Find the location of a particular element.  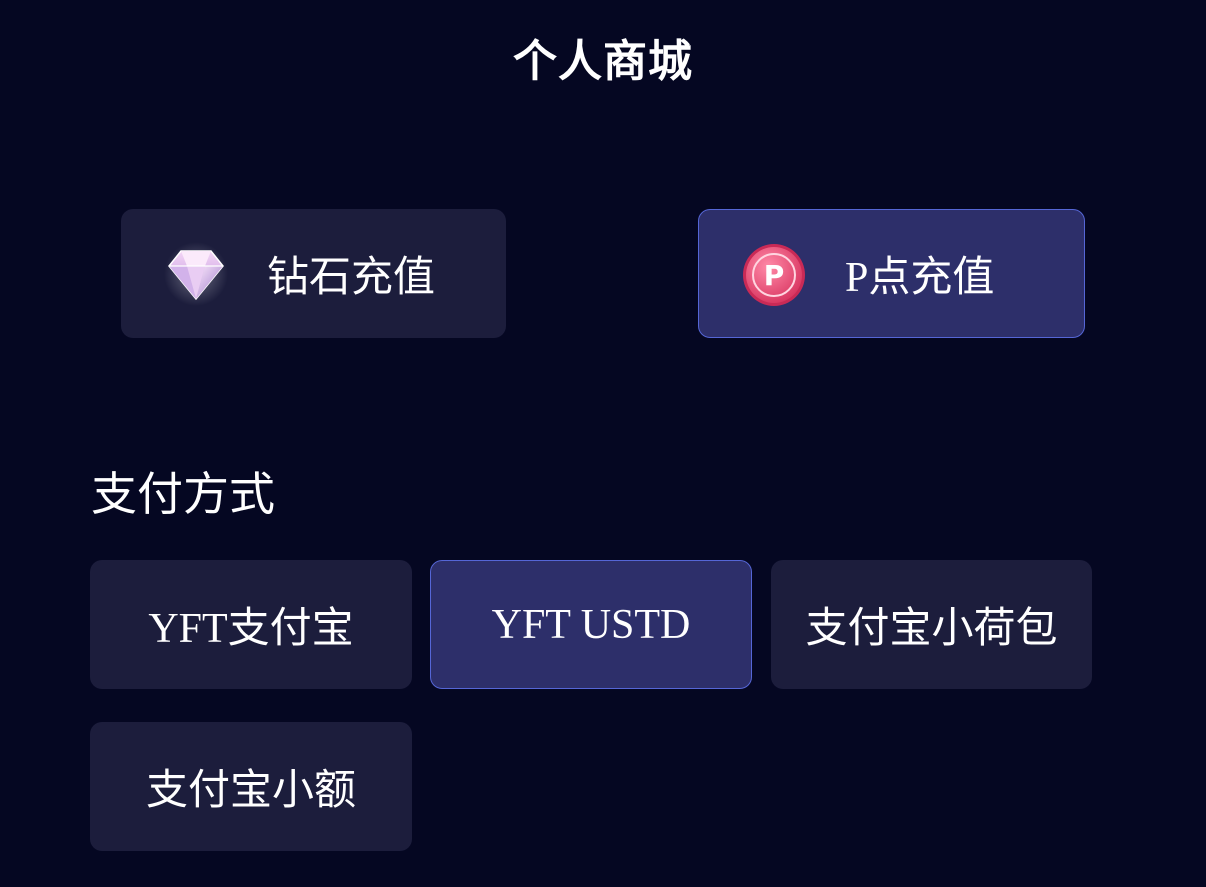

svg-text: P is located at coordinates (774, 275).